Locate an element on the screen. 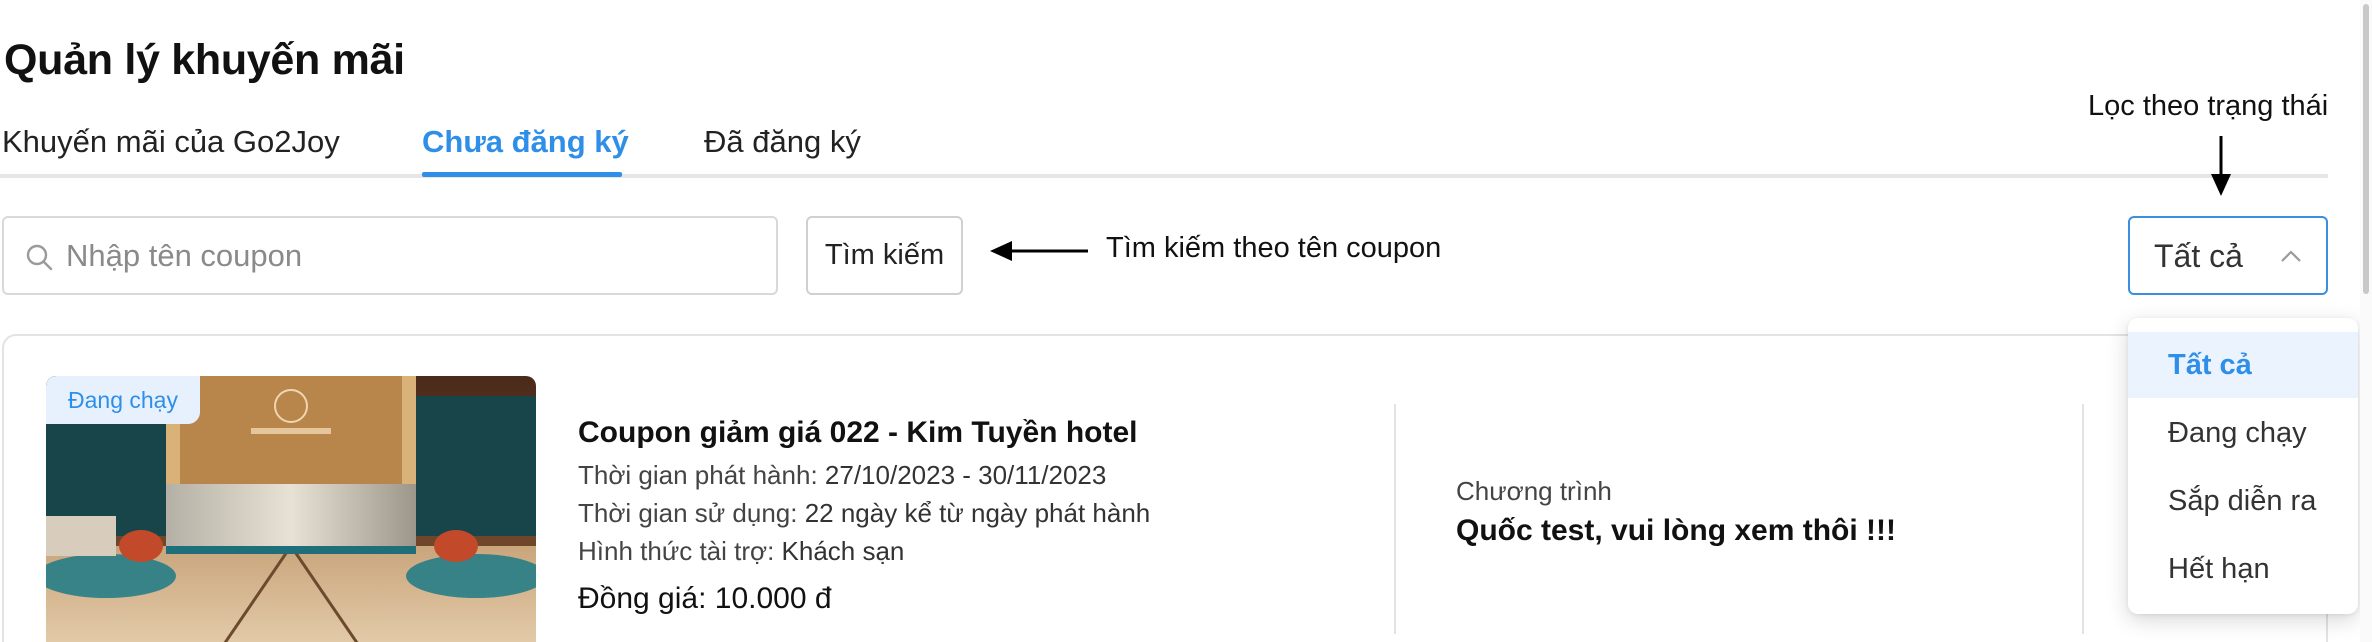 This screenshot has height=642, width=2372. annotation-filter-hint: Lọc theo trạng thái is located at coordinates (2208, 106).